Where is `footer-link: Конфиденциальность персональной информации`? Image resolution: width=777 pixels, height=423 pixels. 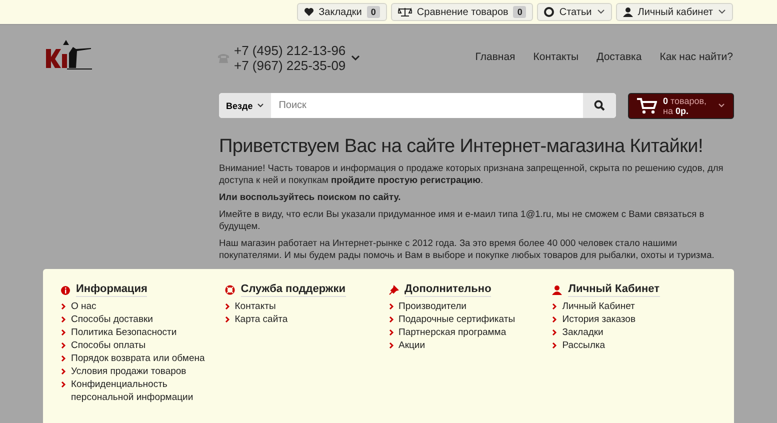 footer-link: Конфиденциальность персональной информации is located at coordinates (141, 391).